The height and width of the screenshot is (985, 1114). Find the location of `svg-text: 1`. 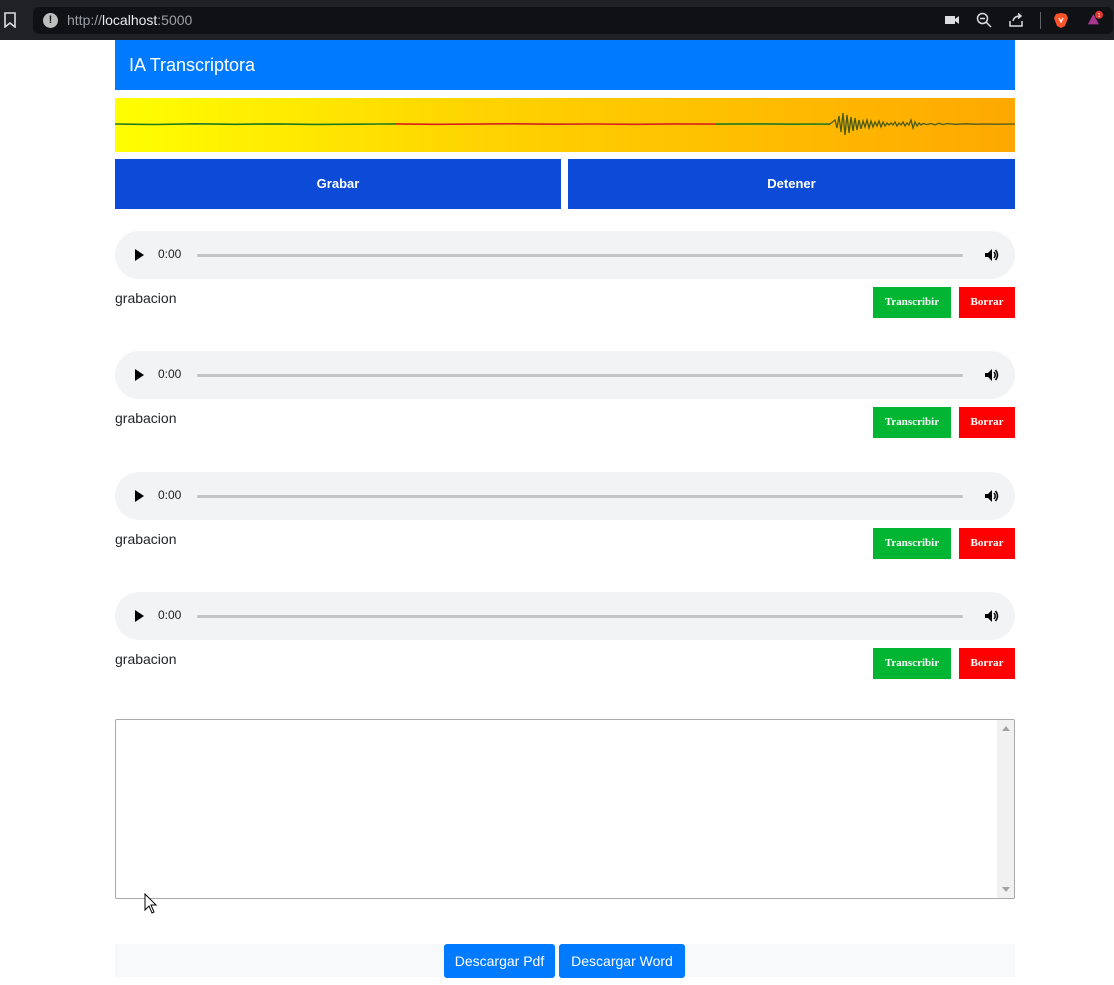

svg-text: 1 is located at coordinates (1098, 16).